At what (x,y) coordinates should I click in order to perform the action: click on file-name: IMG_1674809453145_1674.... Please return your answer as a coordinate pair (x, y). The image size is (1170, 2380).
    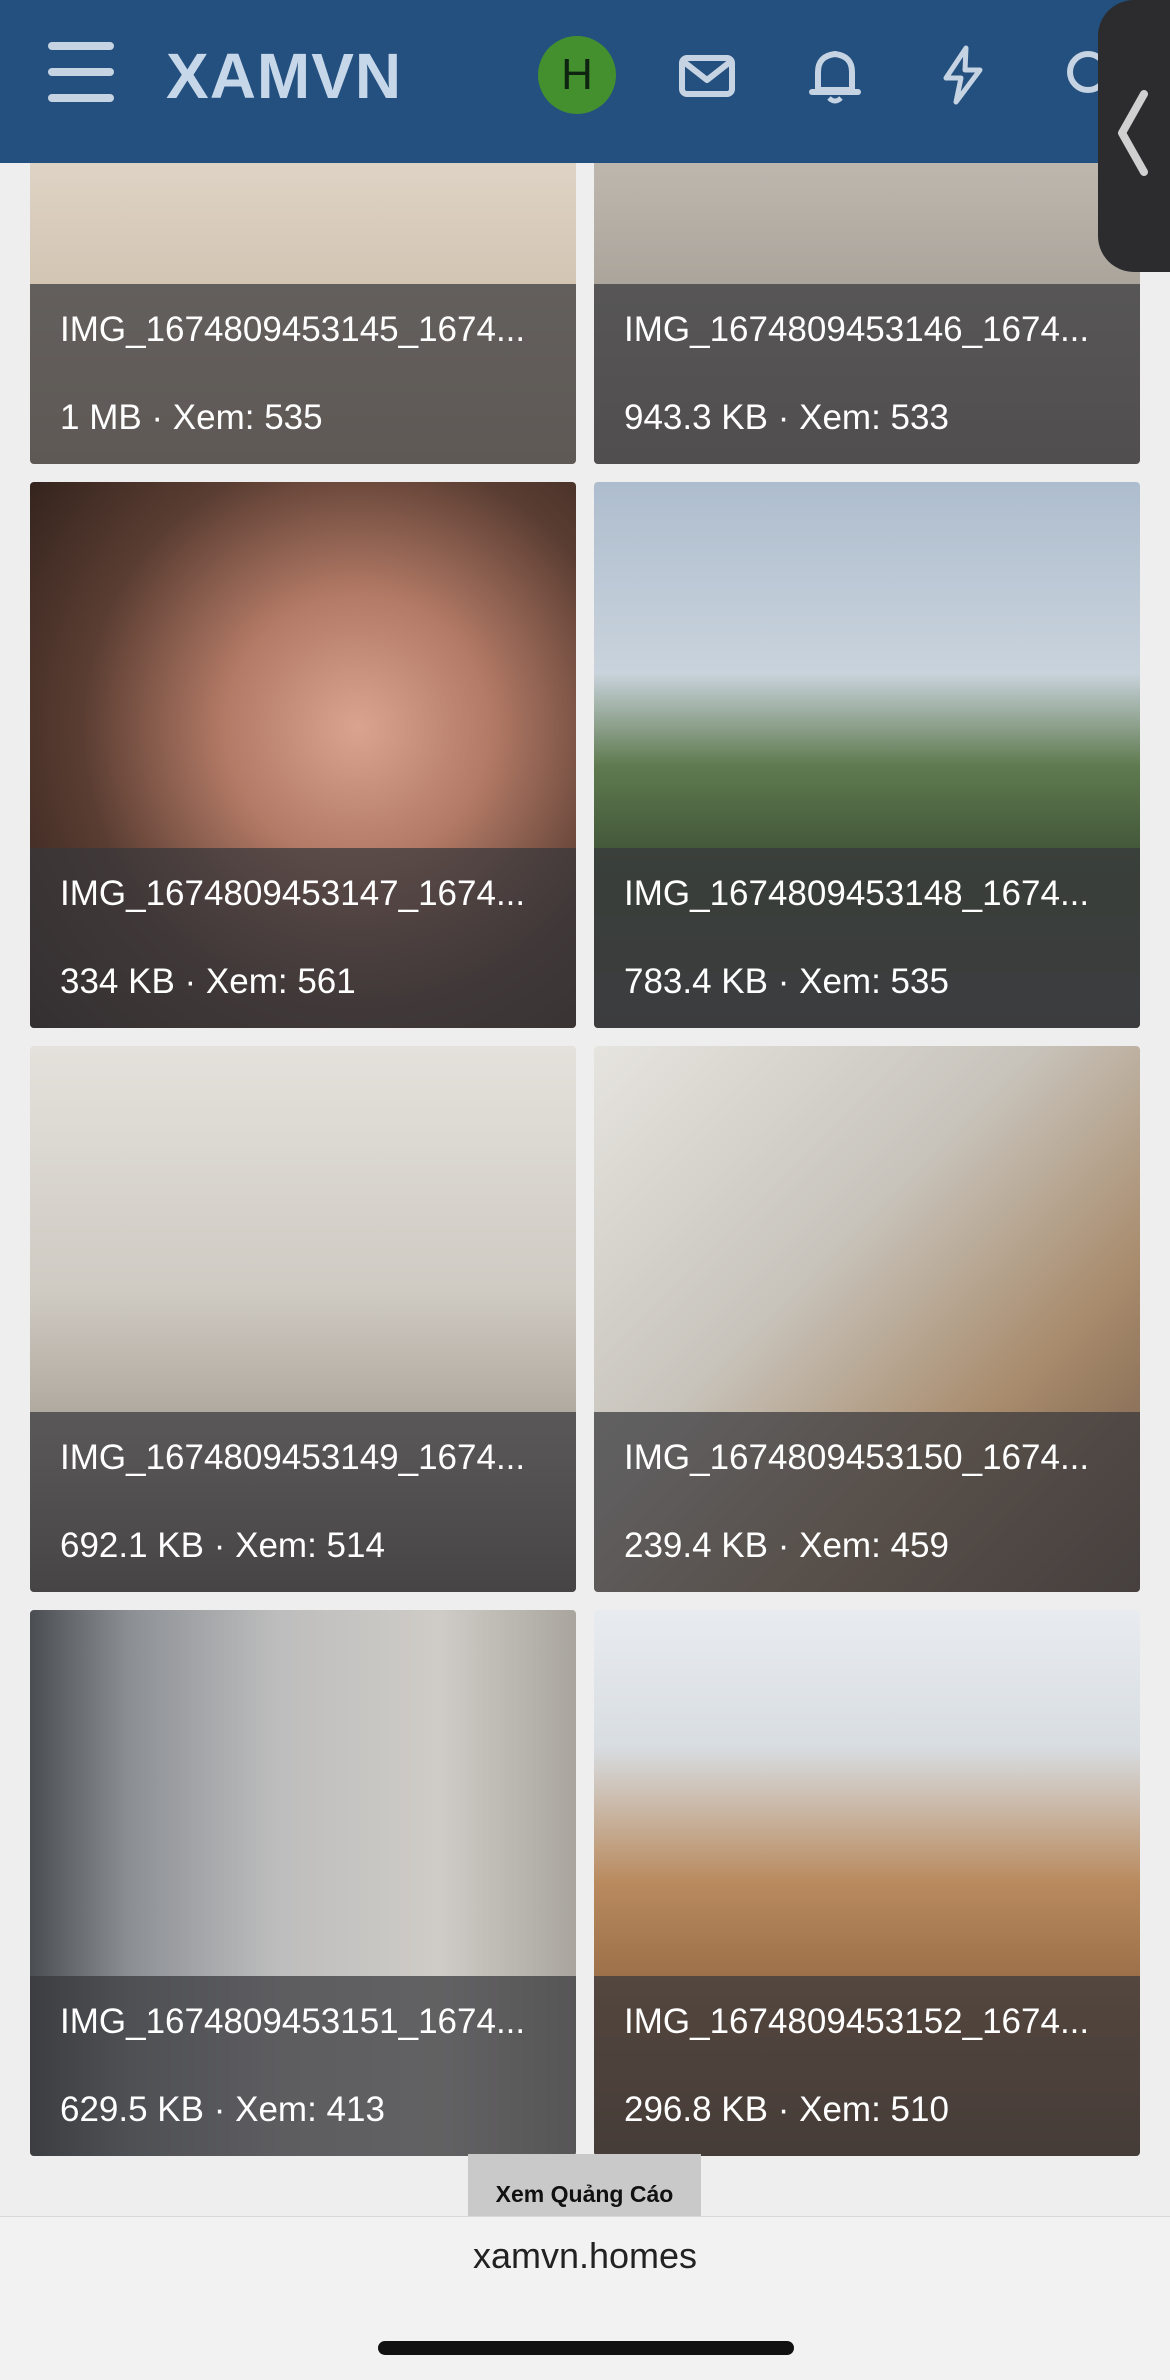
    Looking at the image, I should click on (308, 330).